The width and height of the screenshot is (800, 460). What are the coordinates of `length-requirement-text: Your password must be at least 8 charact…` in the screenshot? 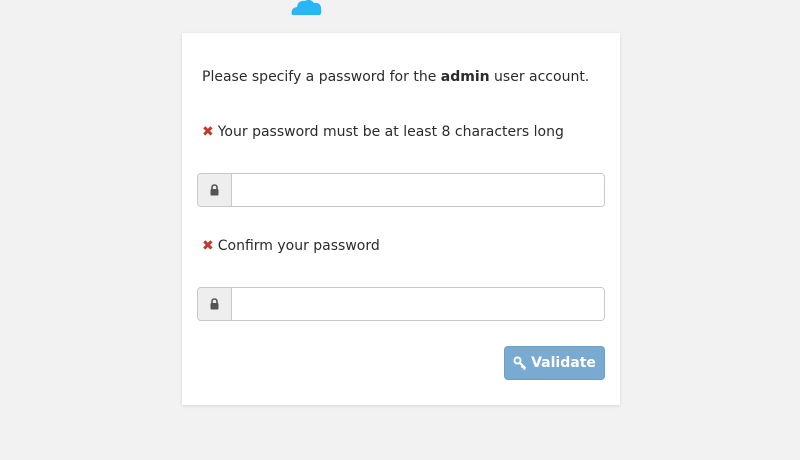 It's located at (390, 132).